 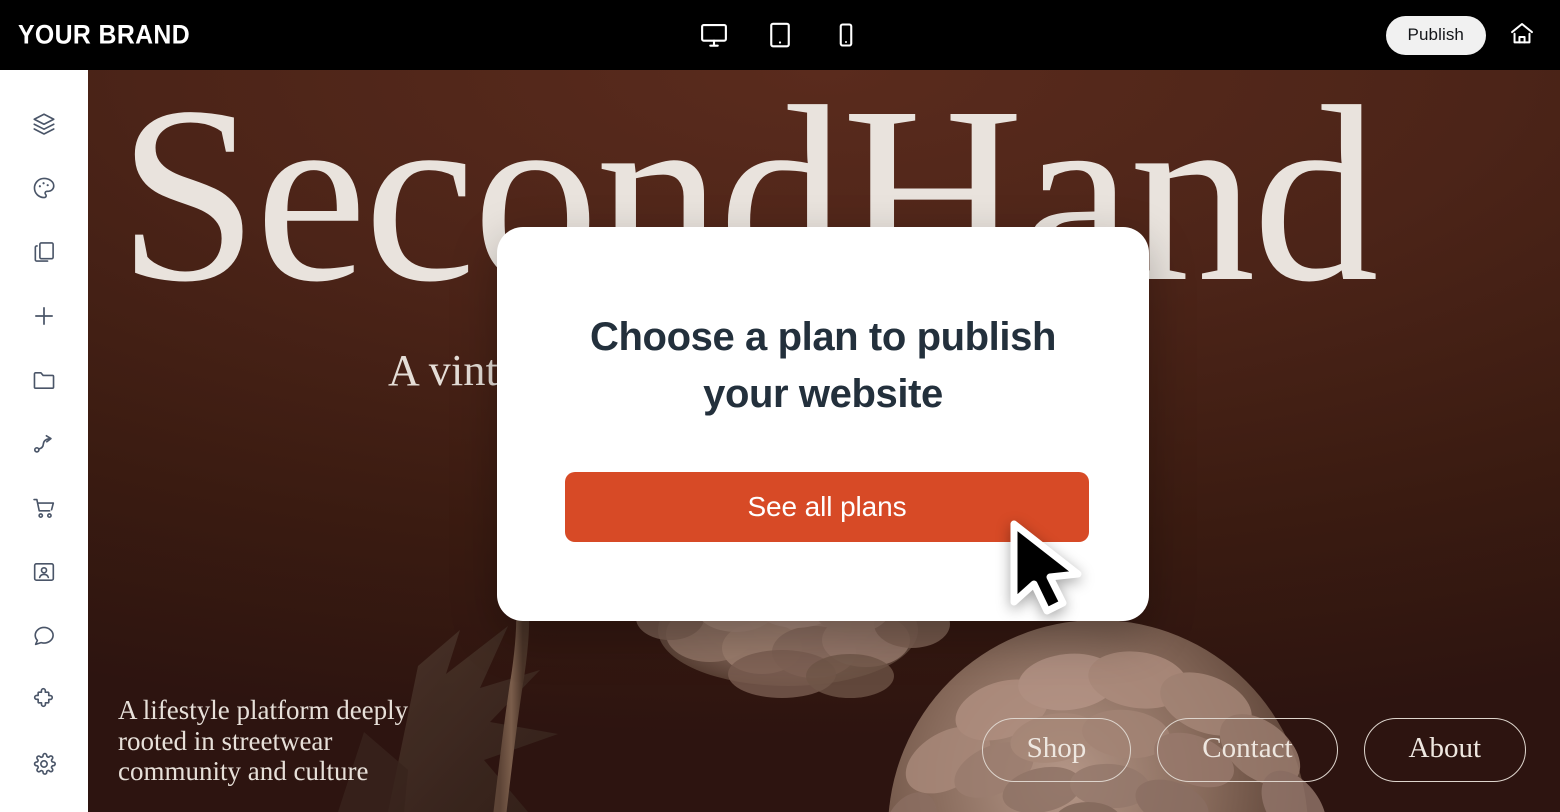 I want to click on nav-button-contact: Contact, so click(x=1247, y=750).